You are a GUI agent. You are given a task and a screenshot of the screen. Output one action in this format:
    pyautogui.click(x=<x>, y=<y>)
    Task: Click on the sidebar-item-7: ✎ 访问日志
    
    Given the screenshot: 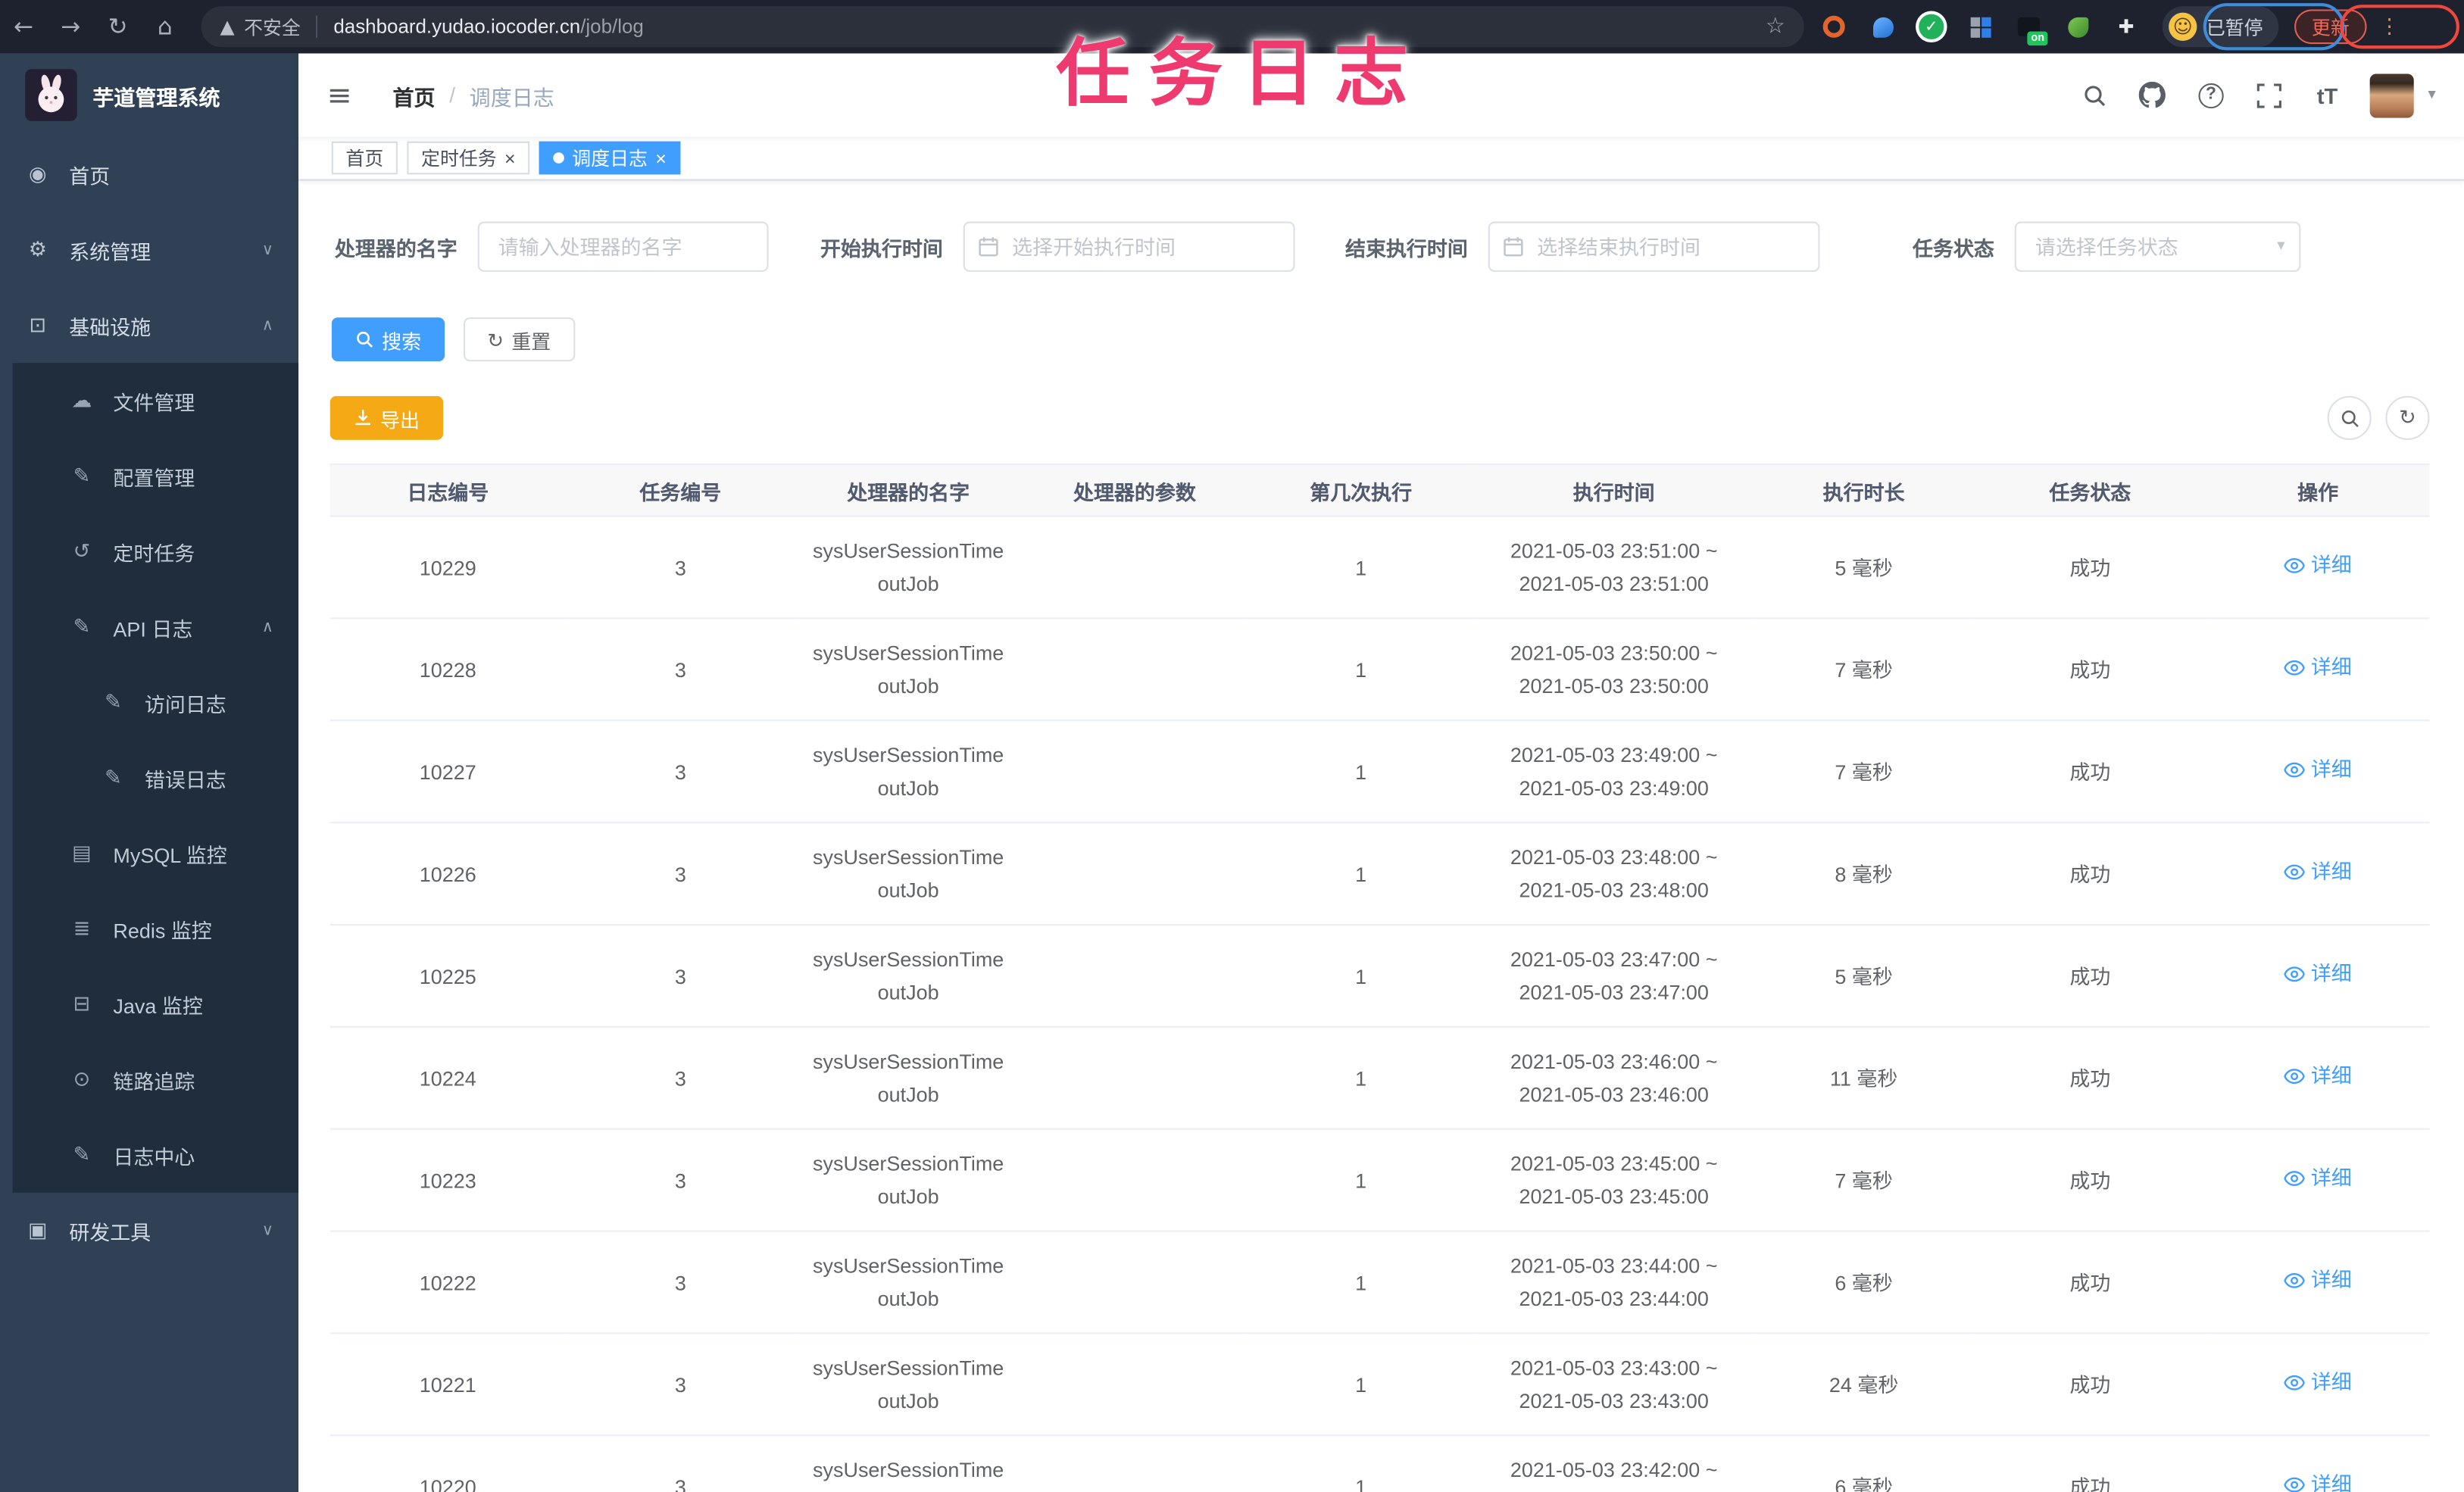 What is the action you would take?
    pyautogui.click(x=156, y=703)
    